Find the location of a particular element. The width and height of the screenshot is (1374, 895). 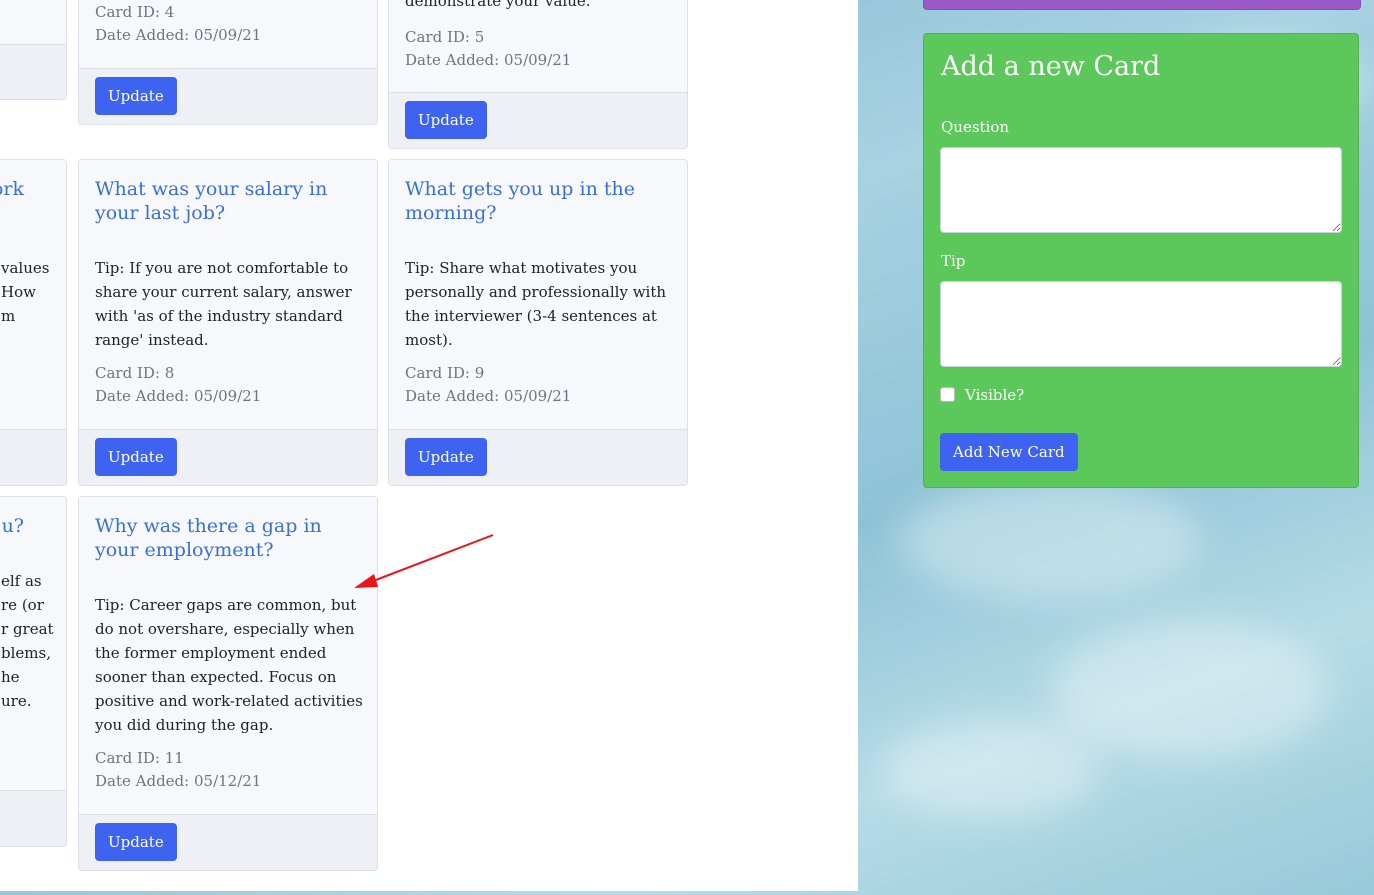

card-tip-fragment: r great is located at coordinates (27, 629).